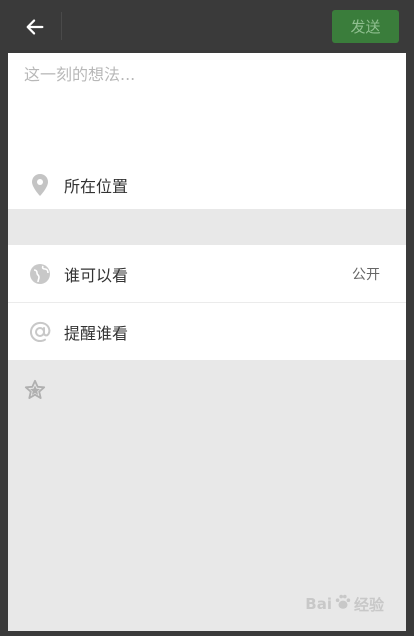 This screenshot has height=636, width=414. What do you see at coordinates (207, 331) in the screenshot?
I see `mention-row: 提醒谁看` at bounding box center [207, 331].